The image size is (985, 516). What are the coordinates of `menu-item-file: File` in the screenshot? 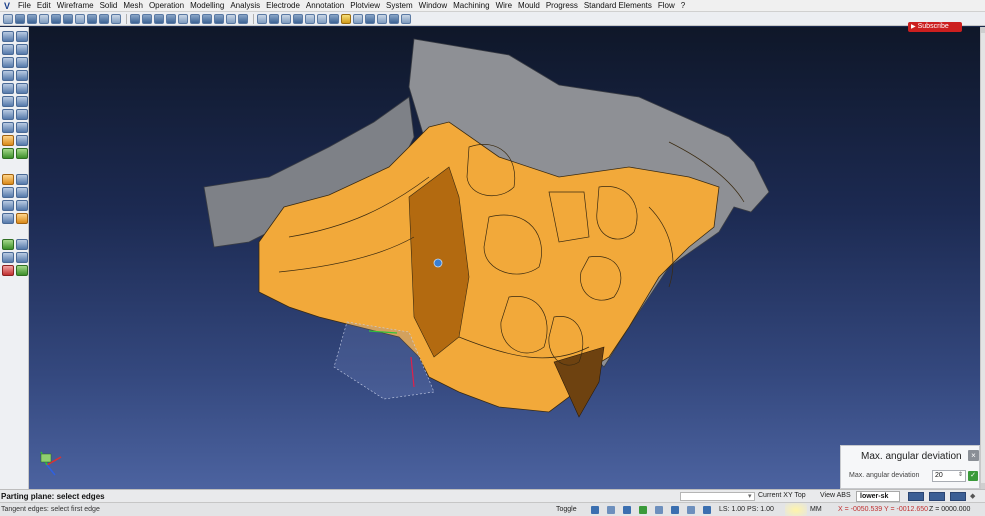 It's located at (24, 6).